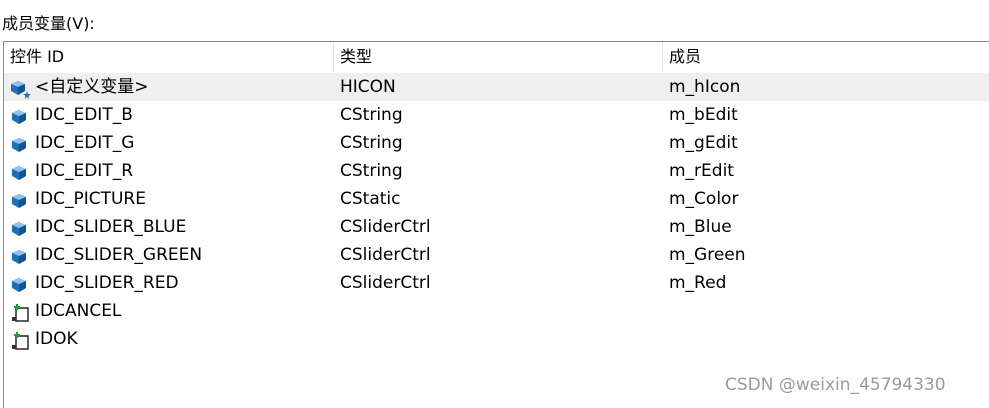 The width and height of the screenshot is (989, 408). Describe the element at coordinates (835, 385) in the screenshot. I see `watermark: CSDN @weixin_45794330` at that location.